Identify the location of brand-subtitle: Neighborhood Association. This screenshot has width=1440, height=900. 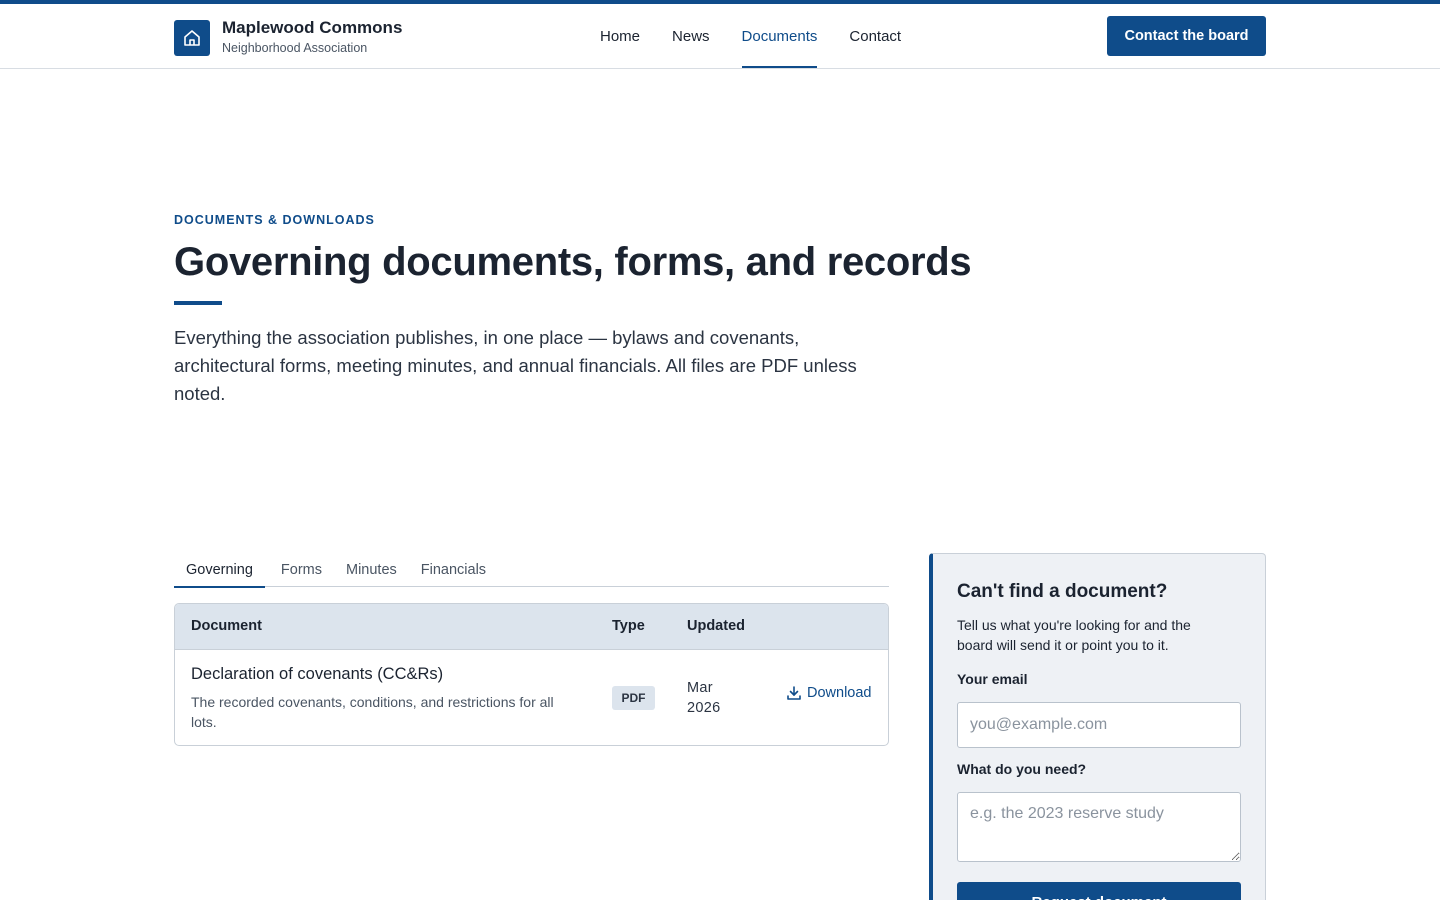
(295, 48).